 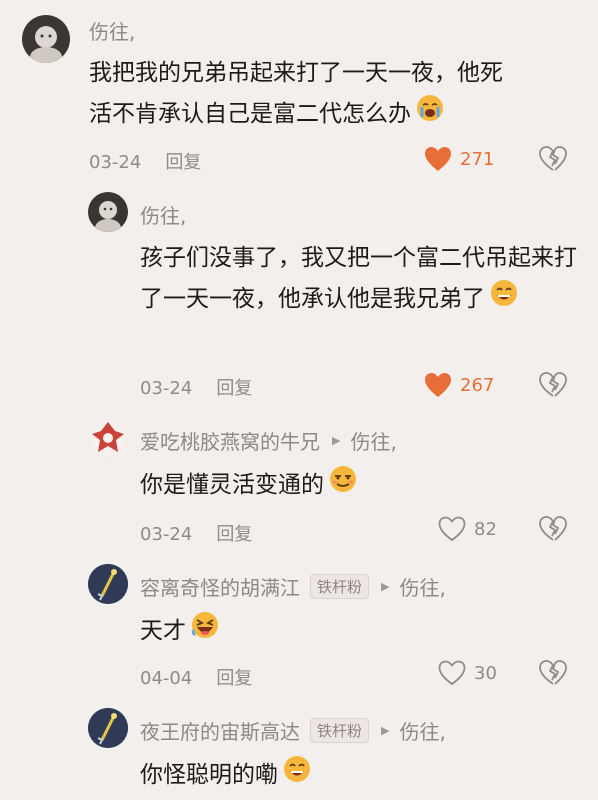 I want to click on like-count: 271, so click(x=477, y=159).